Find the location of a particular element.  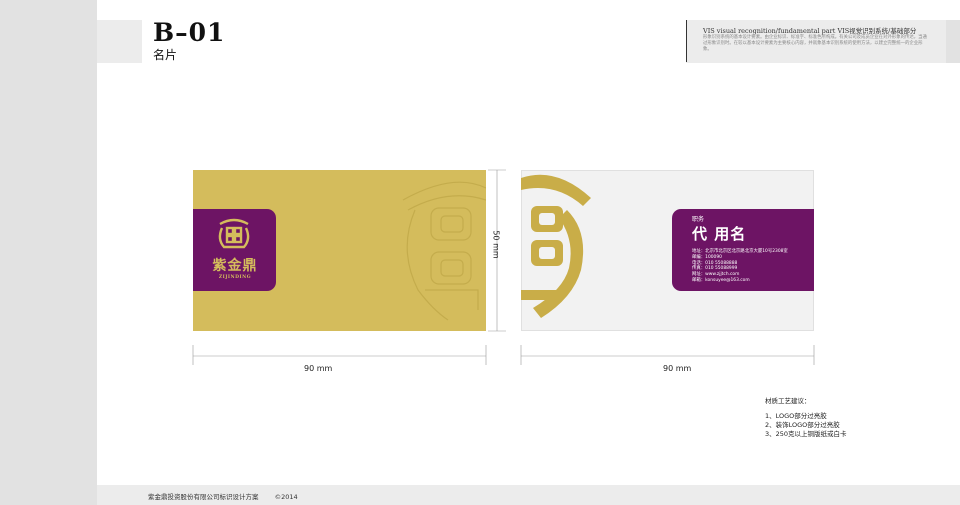

contact-email: 邮箱：konsuyee@163.com is located at coordinates (721, 280).